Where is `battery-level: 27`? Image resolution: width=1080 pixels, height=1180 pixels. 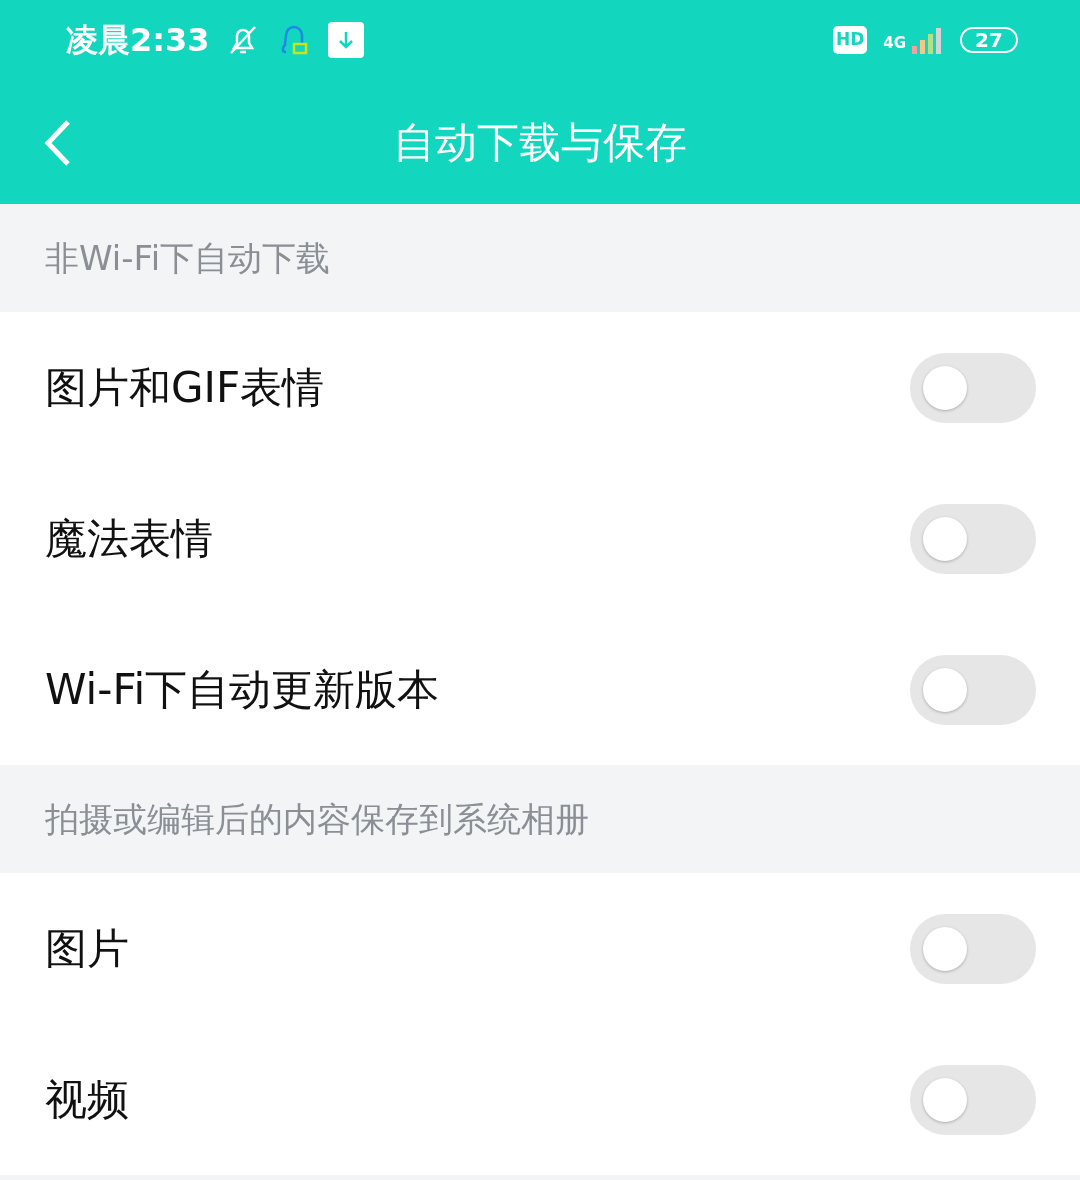
battery-level: 27 is located at coordinates (989, 40).